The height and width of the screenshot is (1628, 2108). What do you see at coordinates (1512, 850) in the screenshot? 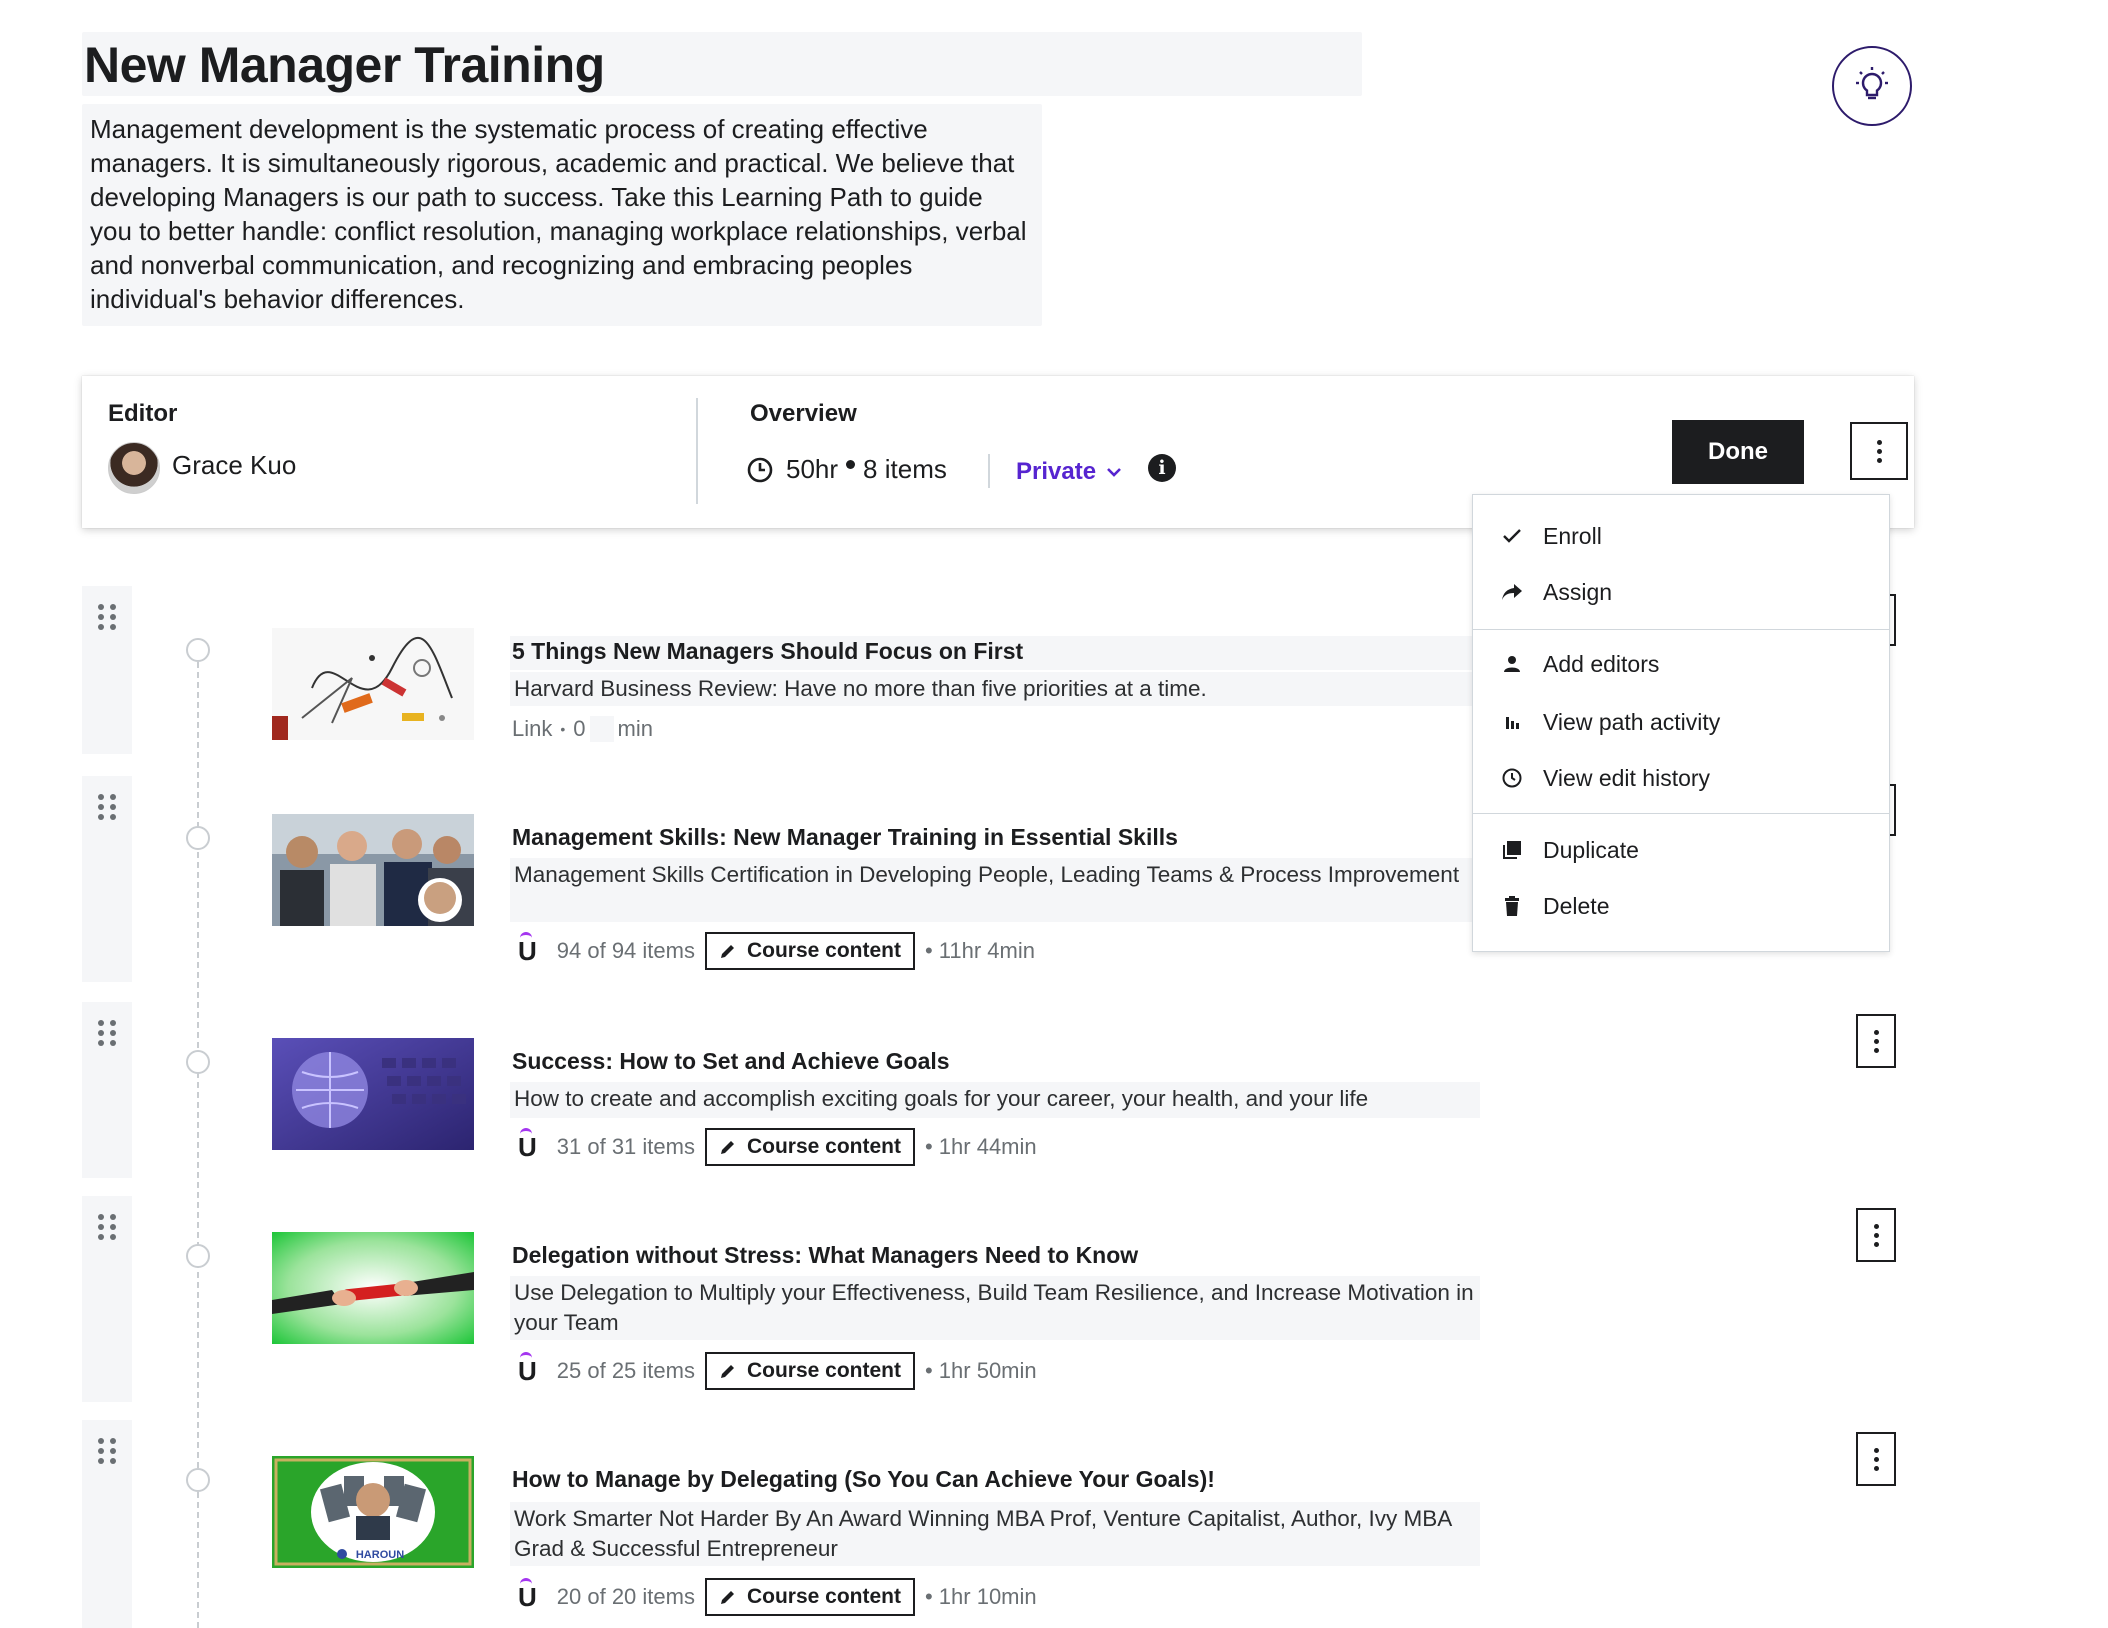
I see `duplicate-icon` at bounding box center [1512, 850].